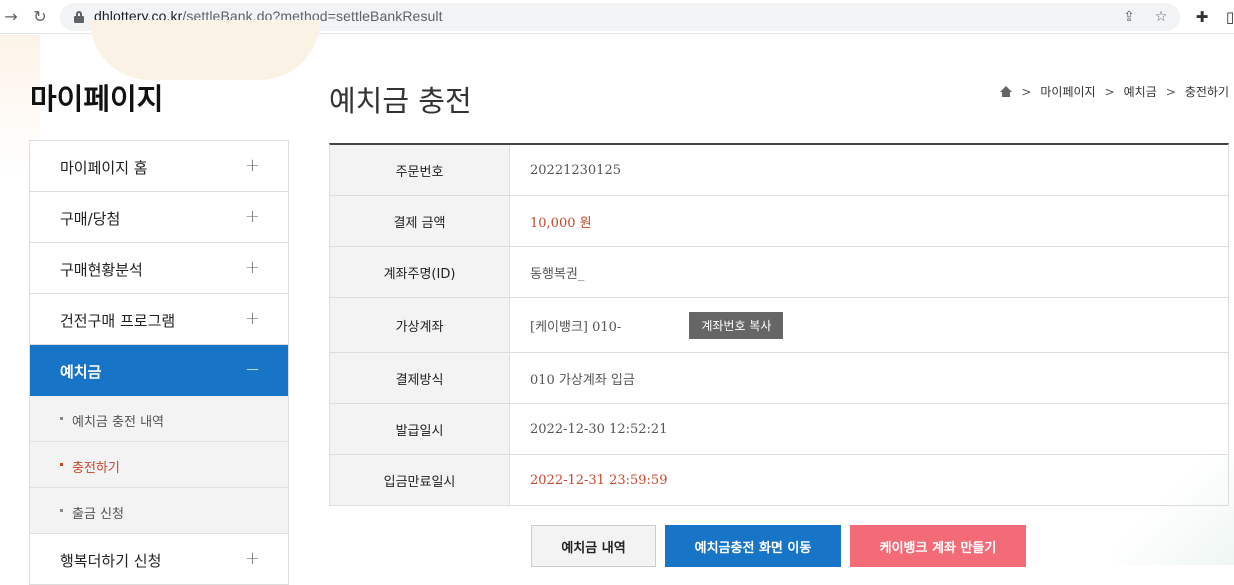  Describe the element at coordinates (869, 325) in the screenshot. I see `virtual-account-cell: [케이뱅크] 010- 계좌번호 복사` at that location.